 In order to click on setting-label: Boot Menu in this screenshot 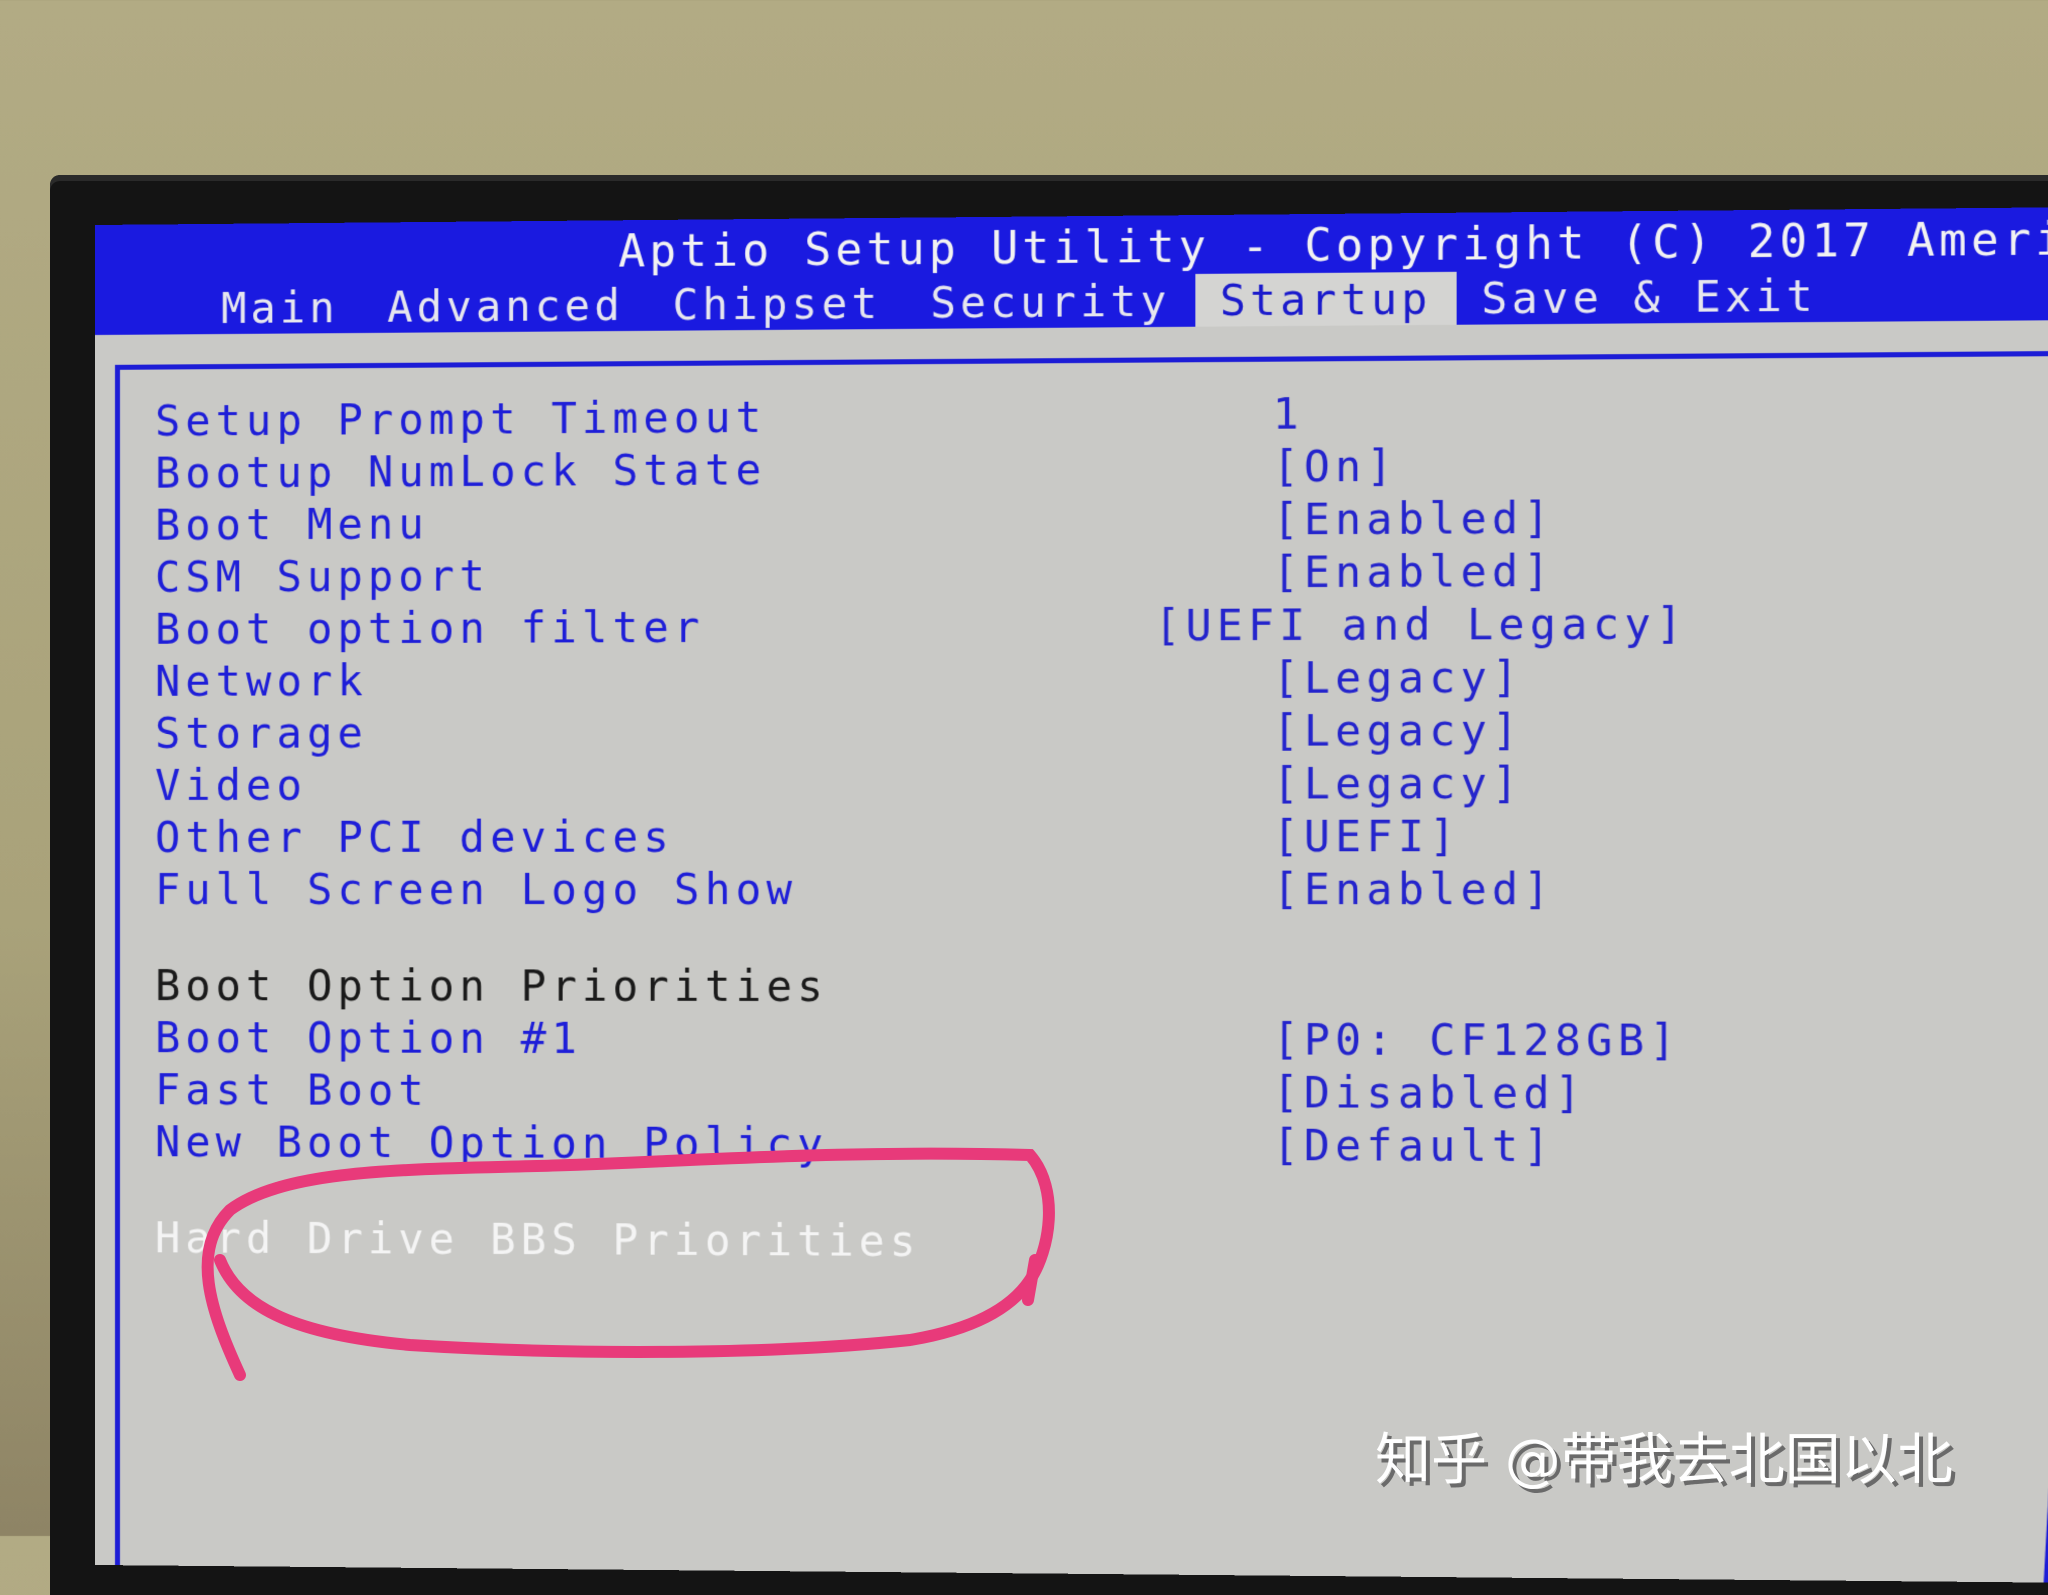, I will do `click(292, 524)`.